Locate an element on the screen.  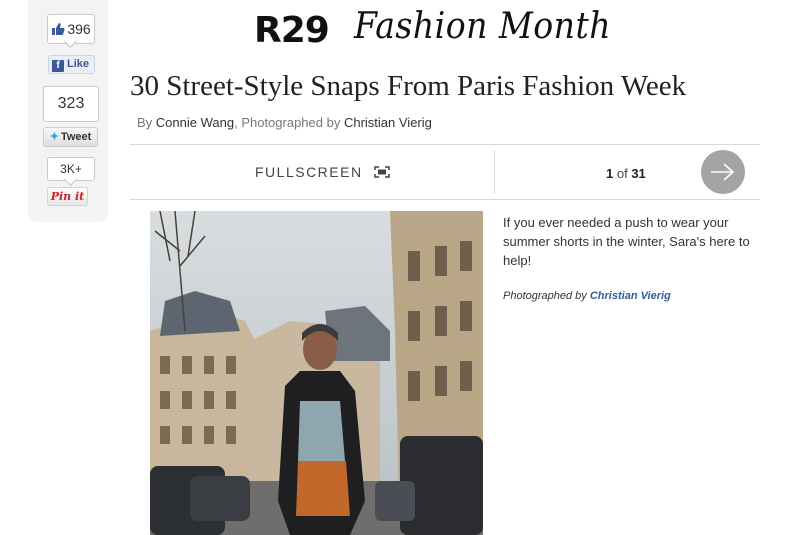
photo-credit-link: Christian Vierig is located at coordinates (630, 296).